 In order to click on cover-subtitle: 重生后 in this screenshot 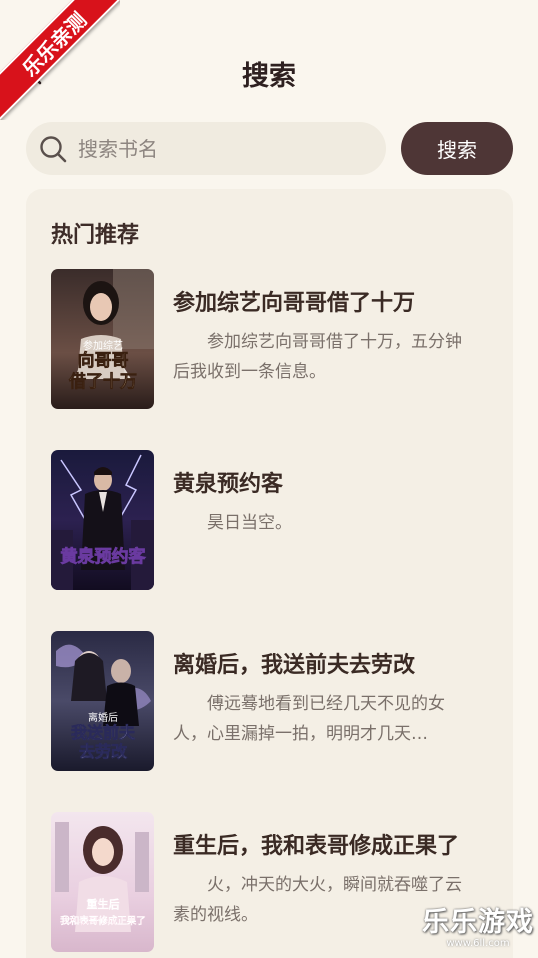, I will do `click(103, 904)`.